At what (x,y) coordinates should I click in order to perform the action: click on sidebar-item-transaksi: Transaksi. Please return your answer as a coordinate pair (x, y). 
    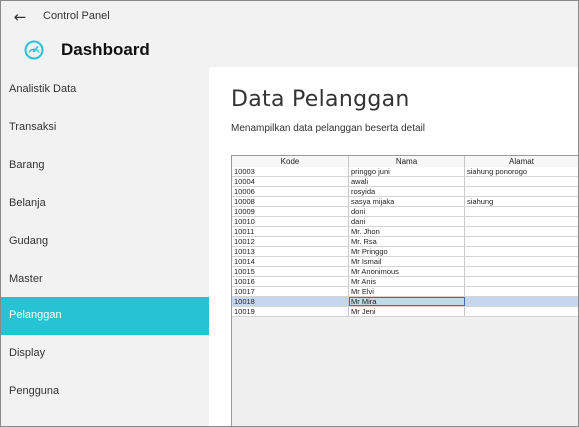
    Looking at the image, I should click on (105, 128).